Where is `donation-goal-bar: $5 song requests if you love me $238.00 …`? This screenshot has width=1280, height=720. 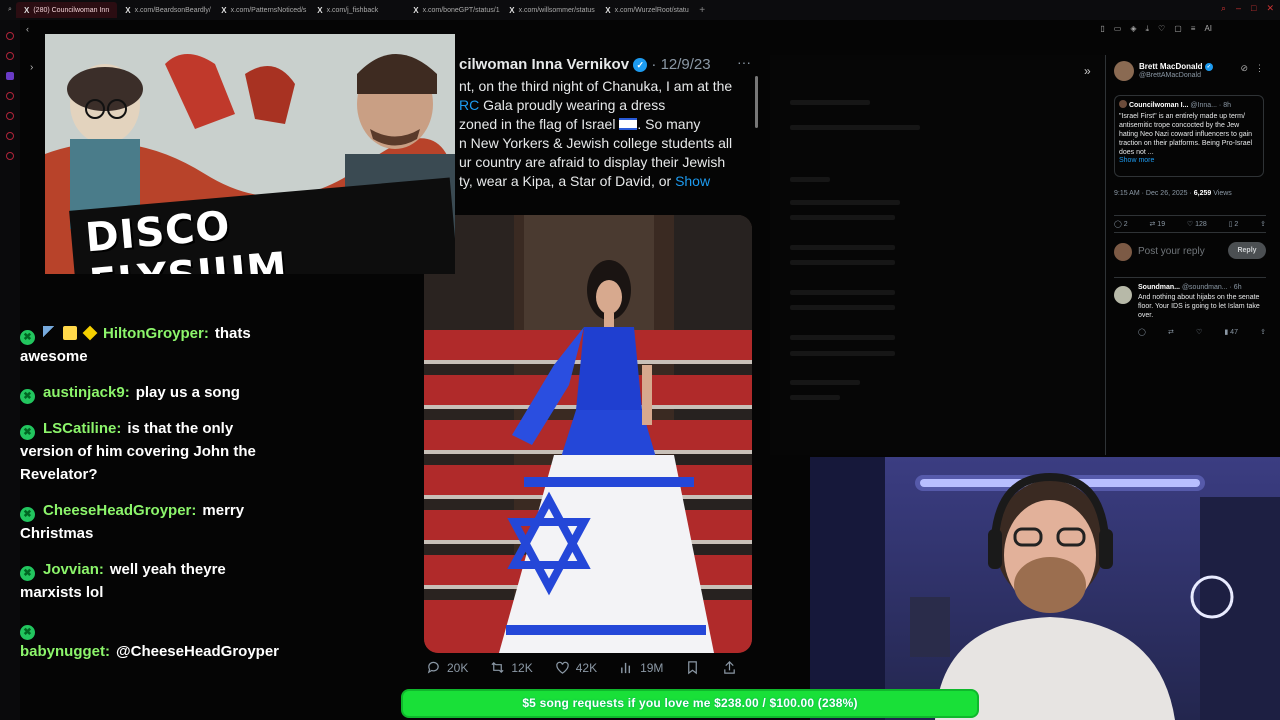 donation-goal-bar: $5 song requests if you love me $238.00 … is located at coordinates (690, 703).